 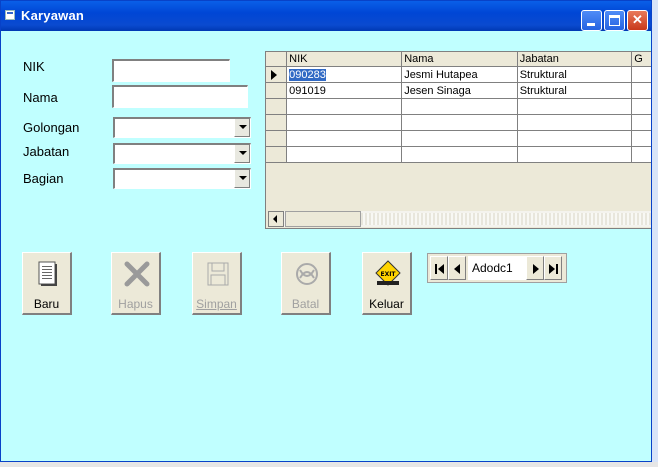 I want to click on grid-header-row: NIK Nama Jabatan G, so click(x=458, y=59).